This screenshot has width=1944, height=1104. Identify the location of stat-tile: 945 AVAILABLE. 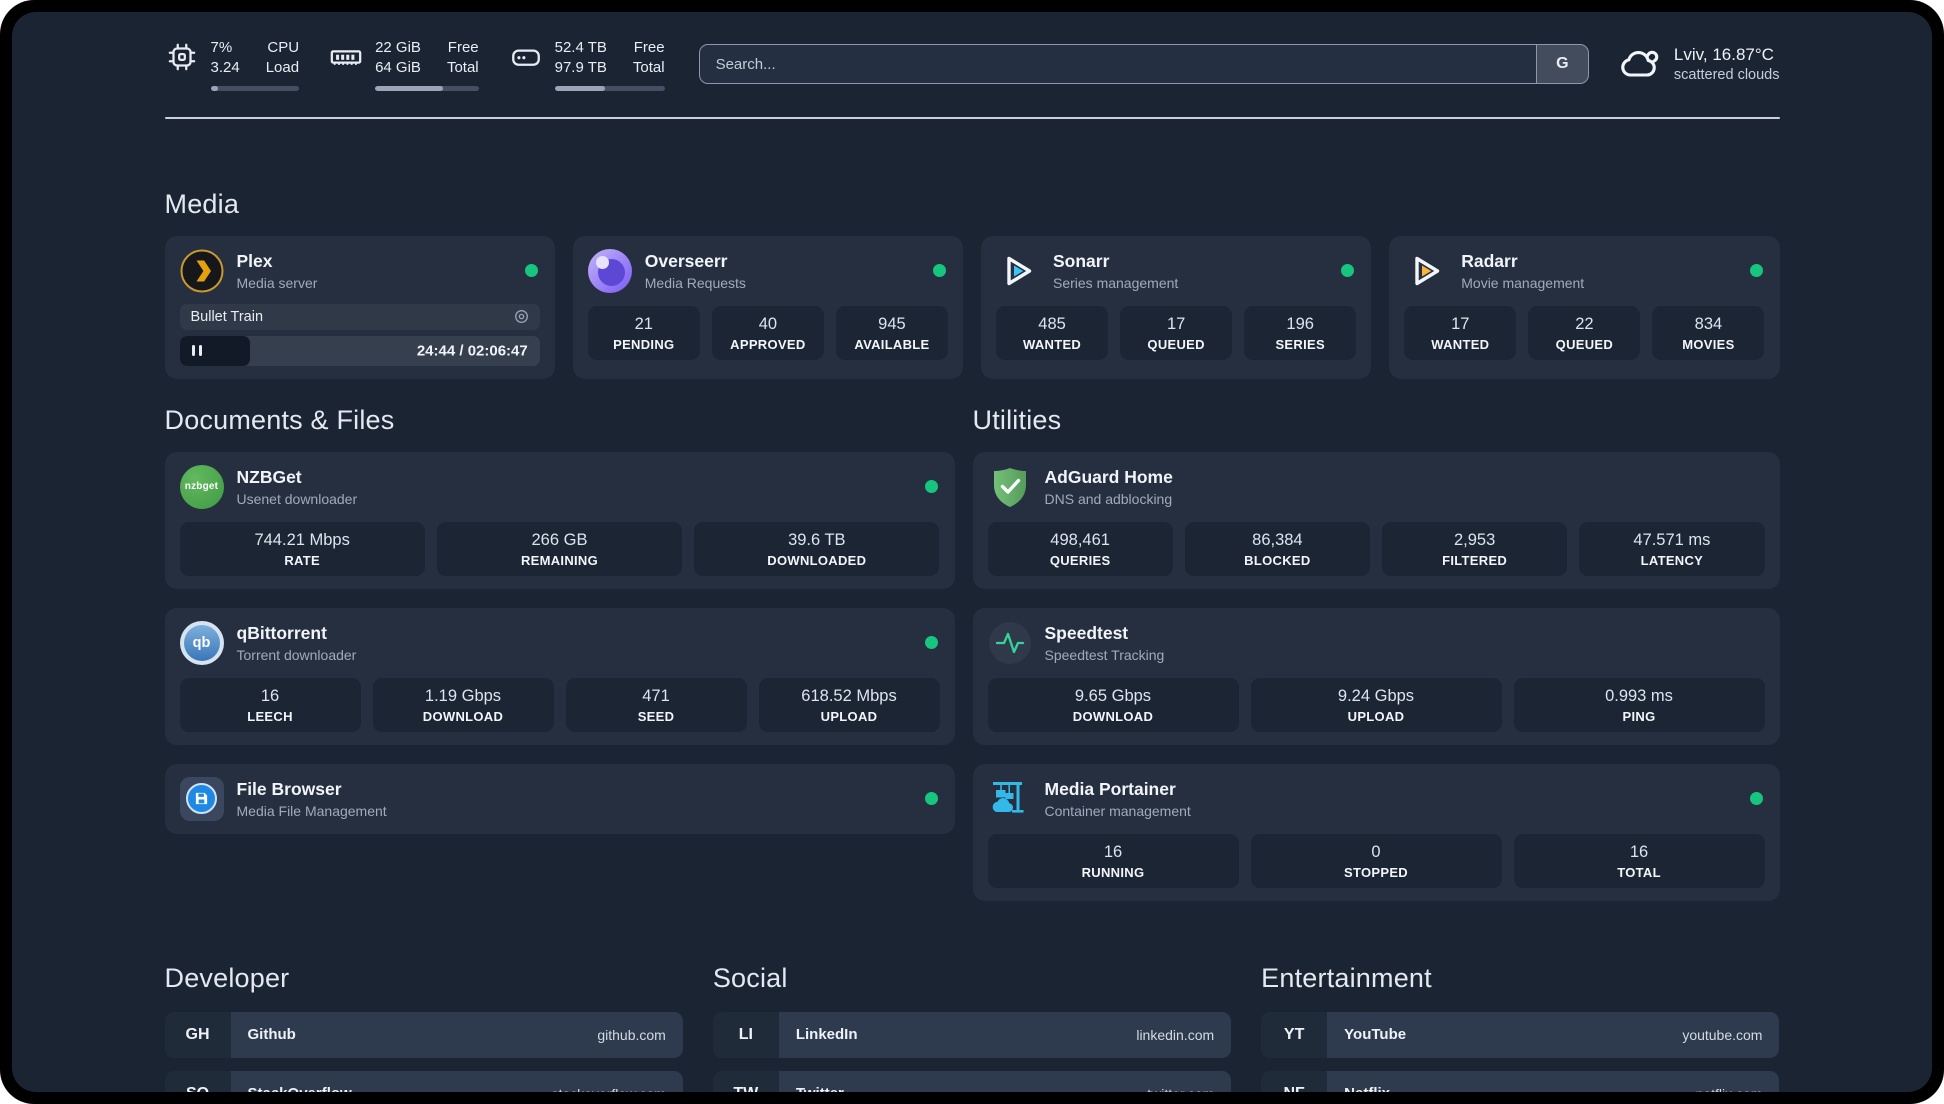
(891, 332).